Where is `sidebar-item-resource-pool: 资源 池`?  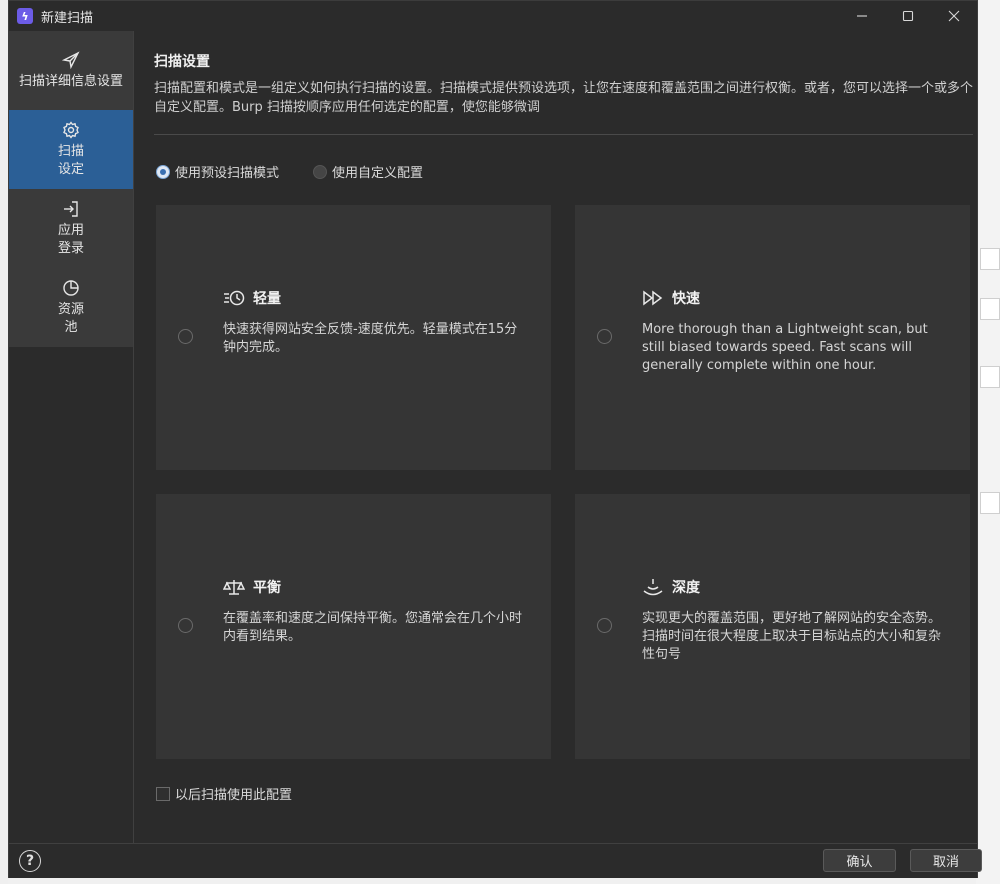 sidebar-item-resource-pool: 资源 池 is located at coordinates (71, 307).